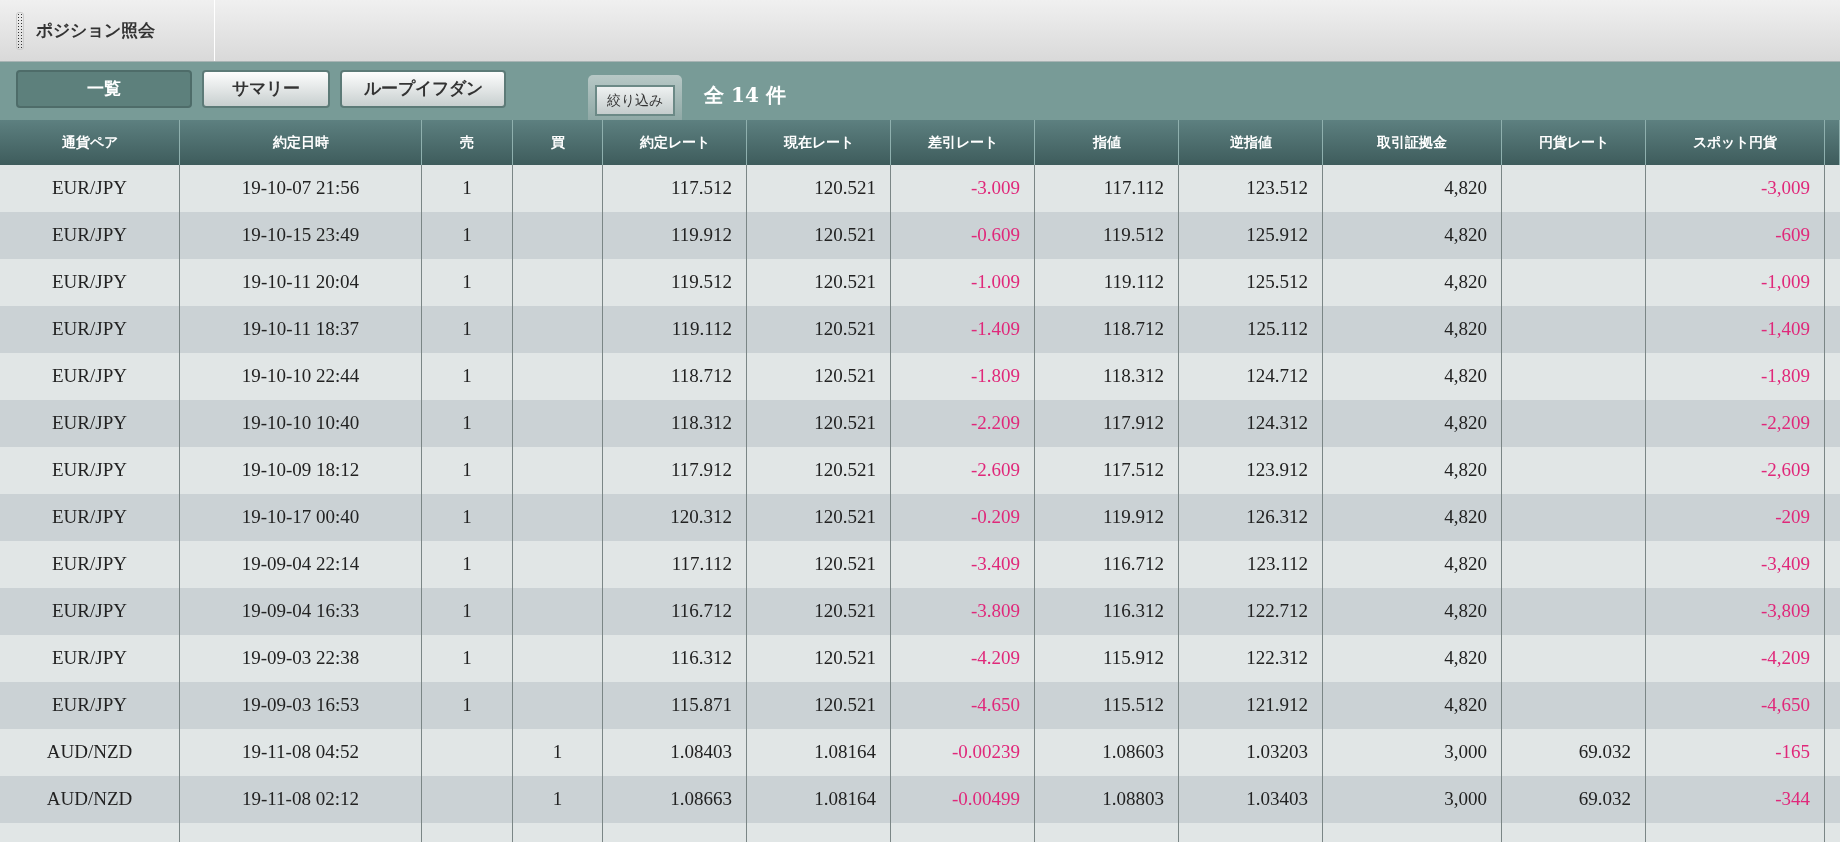 Image resolution: width=1840 pixels, height=842 pixels. What do you see at coordinates (301, 329) in the screenshot?
I see `table-cell: 19-10-11 18:37` at bounding box center [301, 329].